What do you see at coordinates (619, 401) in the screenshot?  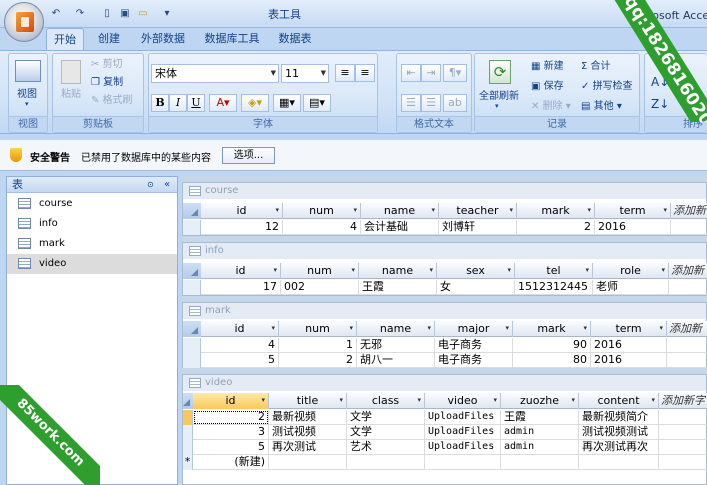 I see `column-header: content ▾` at bounding box center [619, 401].